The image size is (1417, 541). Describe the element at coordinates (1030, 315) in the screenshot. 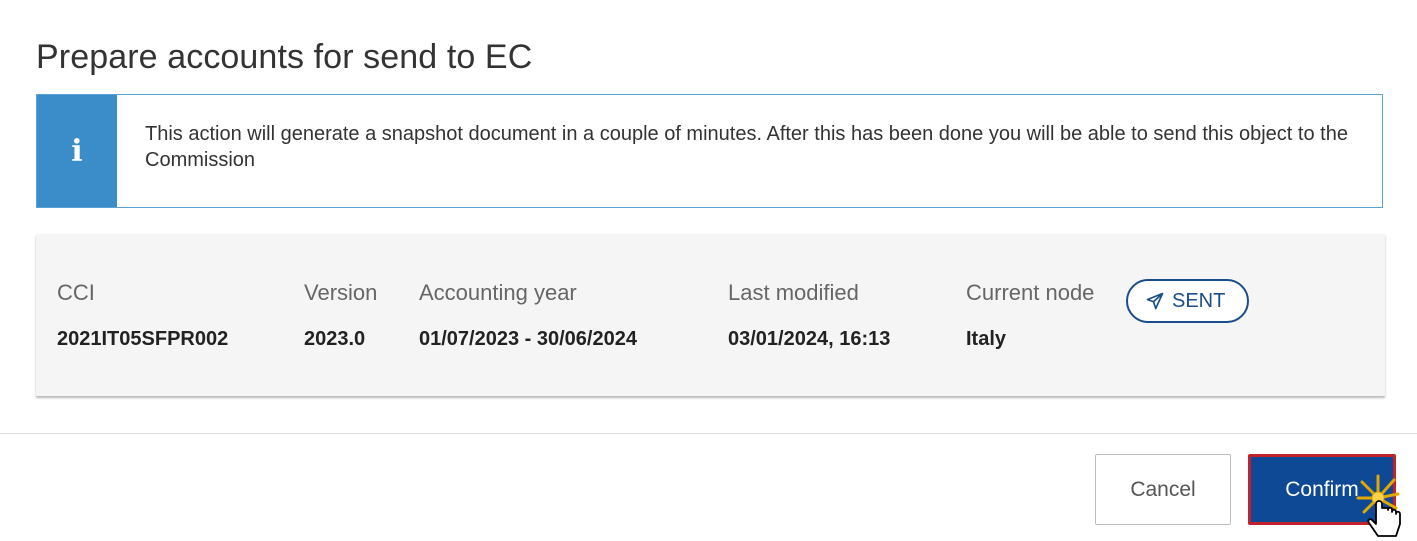

I see `summary-current-node: Current node Italy` at that location.